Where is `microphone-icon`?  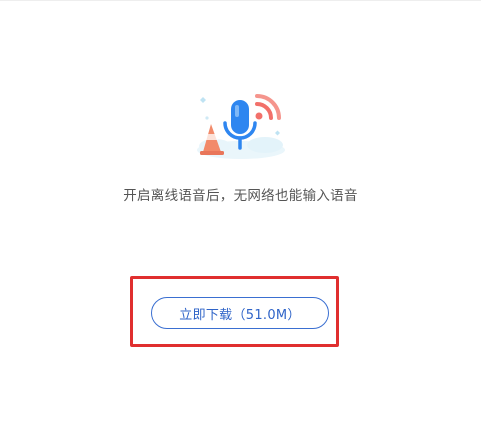 microphone-icon is located at coordinates (241, 126).